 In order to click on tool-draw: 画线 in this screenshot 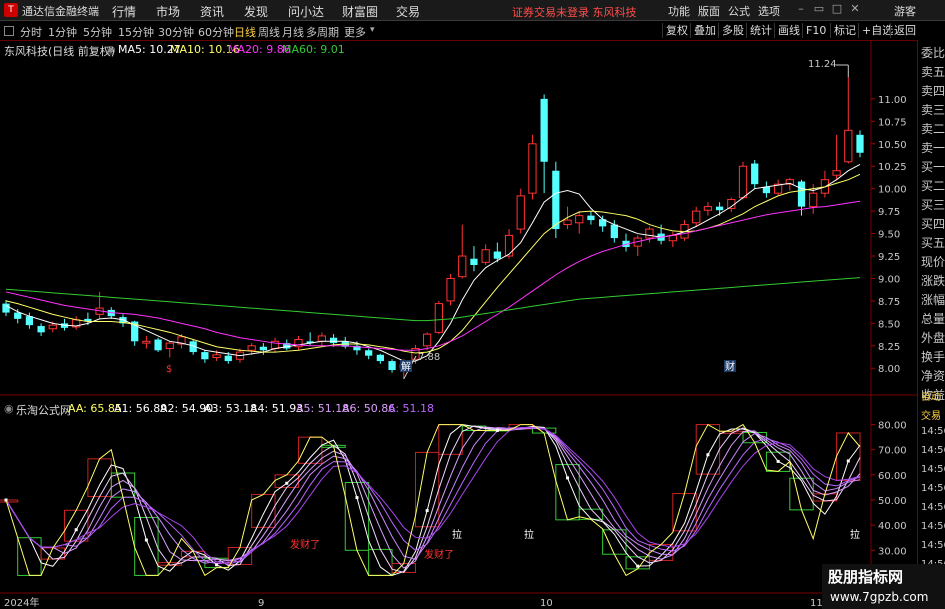, I will do `click(788, 30)`.